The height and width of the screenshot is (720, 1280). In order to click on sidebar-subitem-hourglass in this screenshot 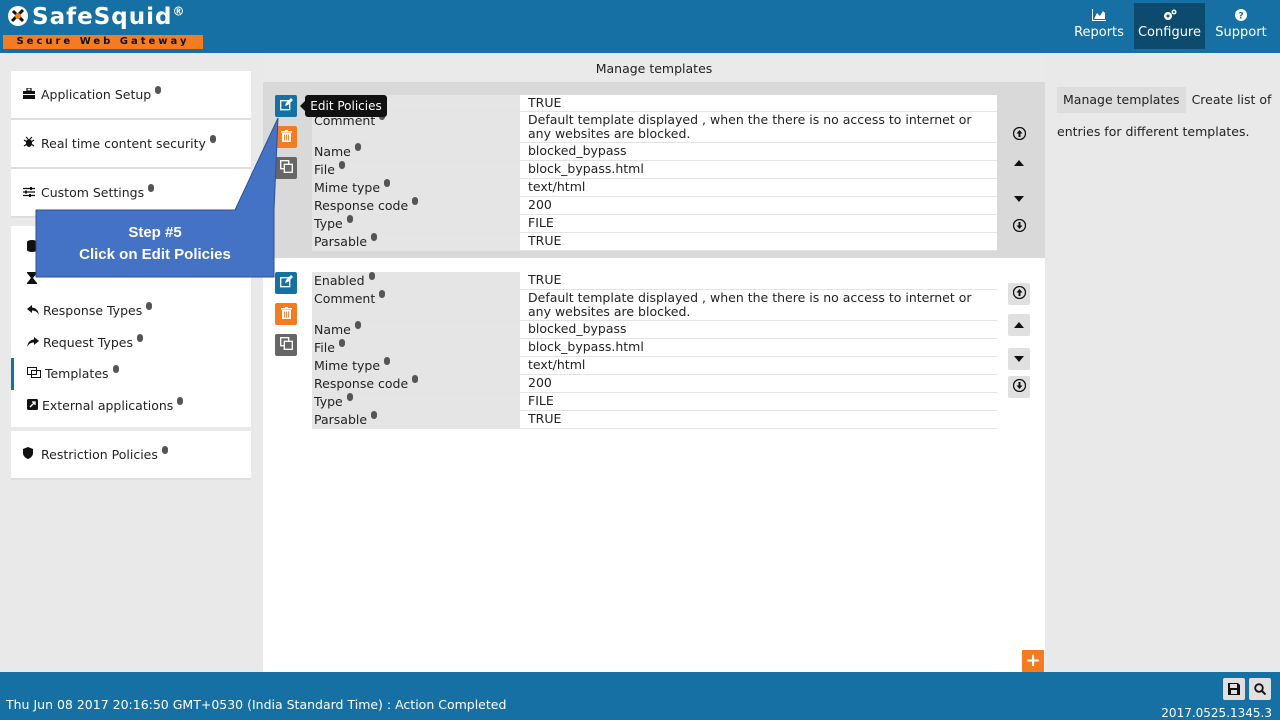, I will do `click(131, 280)`.